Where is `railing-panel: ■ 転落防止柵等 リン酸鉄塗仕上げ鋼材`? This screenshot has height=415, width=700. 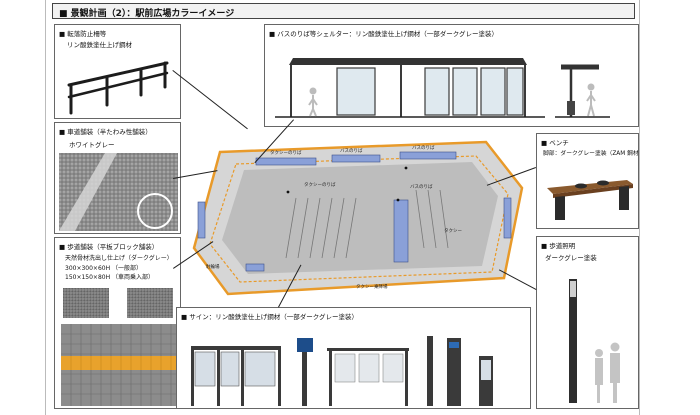
railing-panel: ■ 転落防止柵等 リン酸鉄塗仕上げ鋼材 is located at coordinates (117, 71).